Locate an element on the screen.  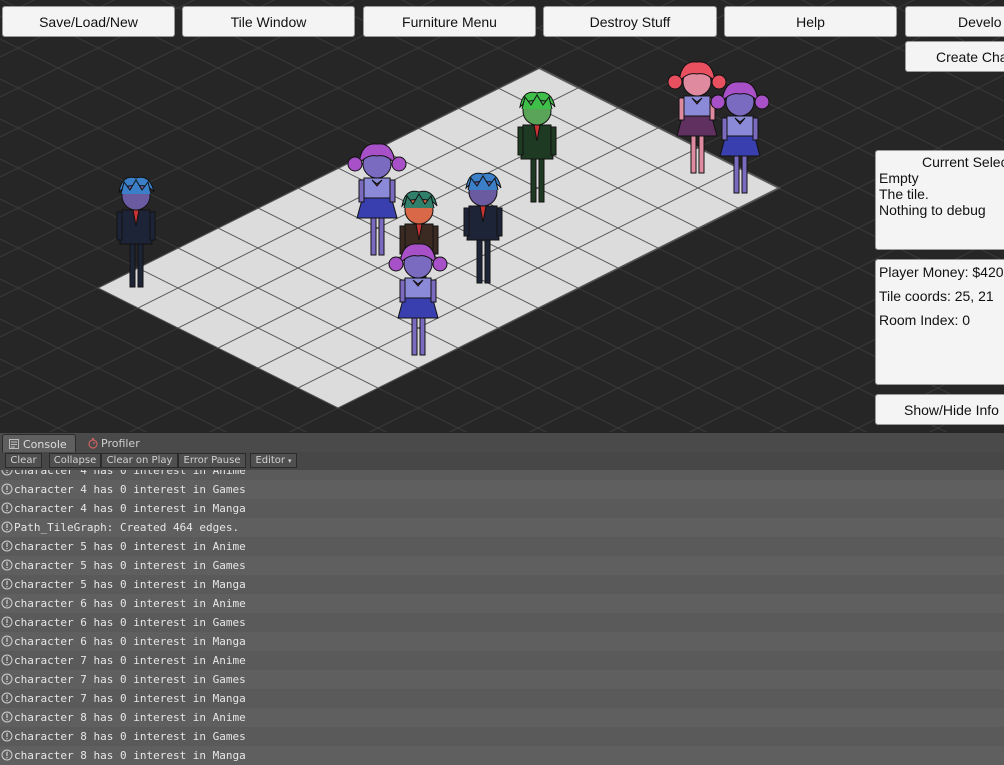
editor-dropdown: Editor ▾ is located at coordinates (273, 460).